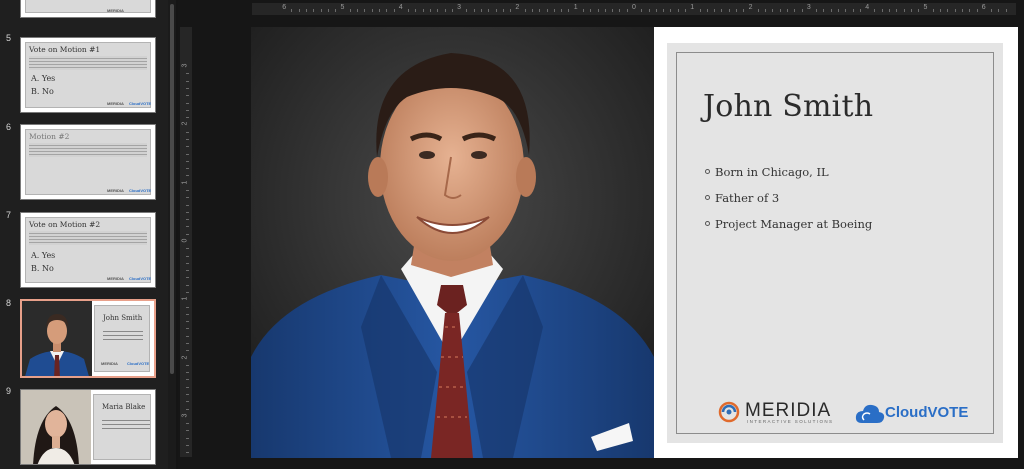 This screenshot has width=1024, height=469. I want to click on cloudvote-logo: CloudVOTE, so click(912, 414).